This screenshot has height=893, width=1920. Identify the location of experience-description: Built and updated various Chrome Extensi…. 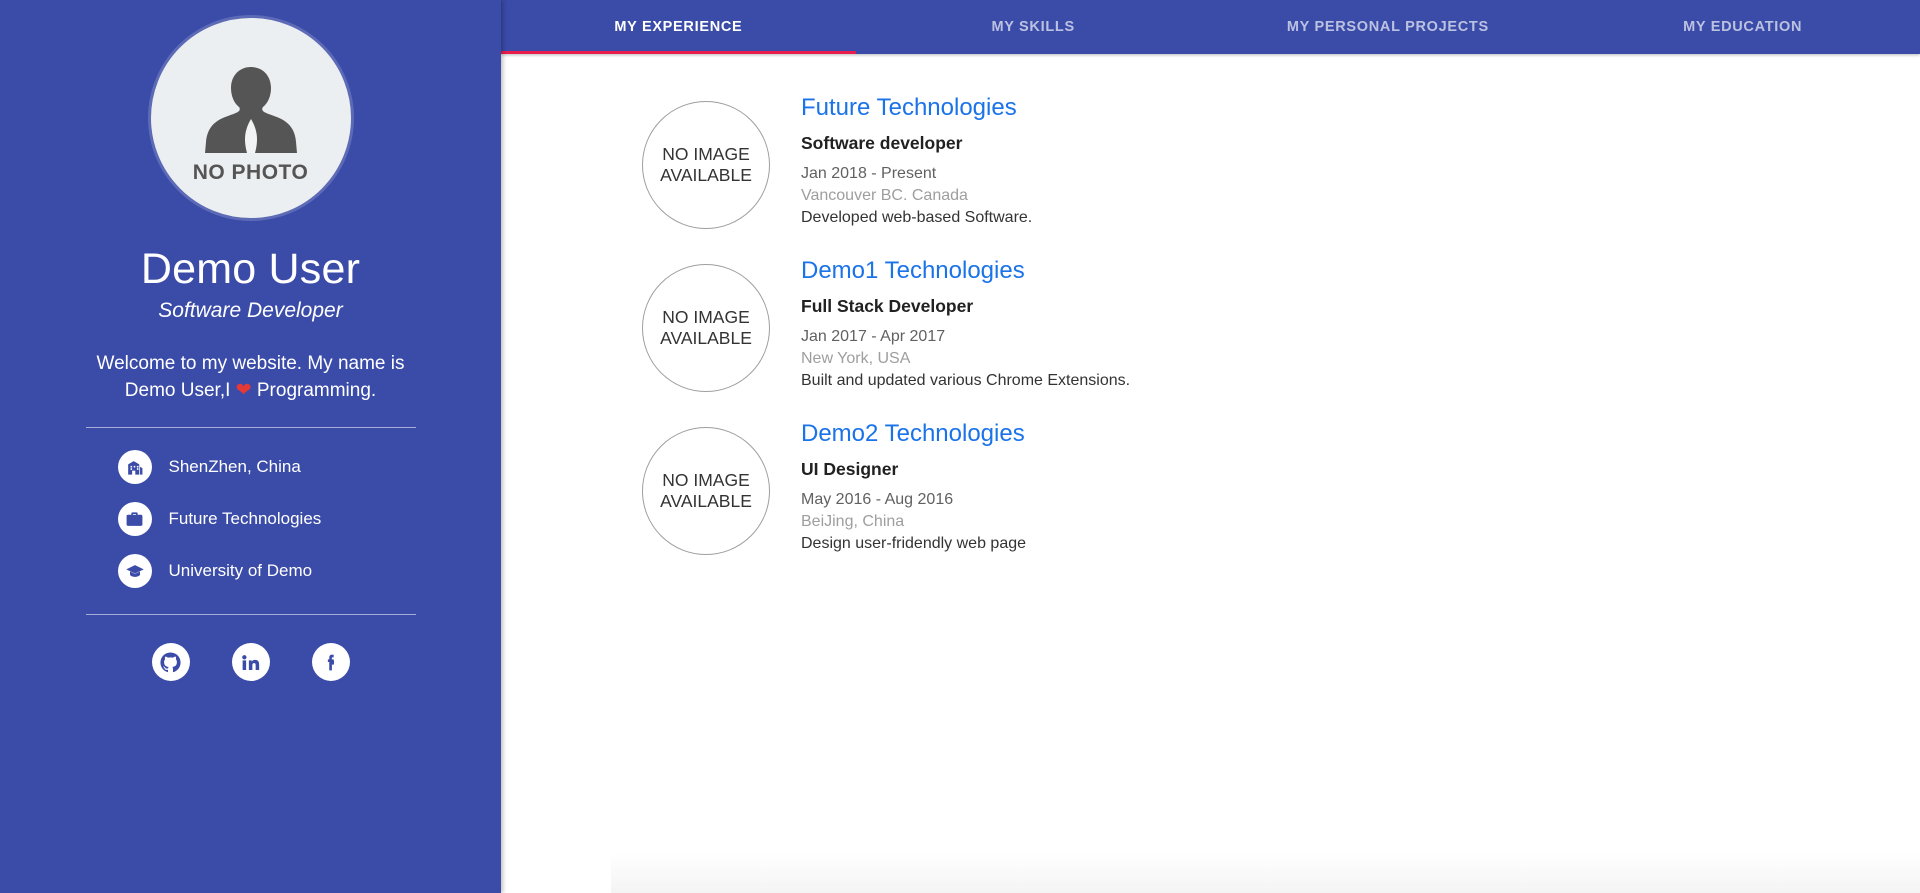
(966, 380).